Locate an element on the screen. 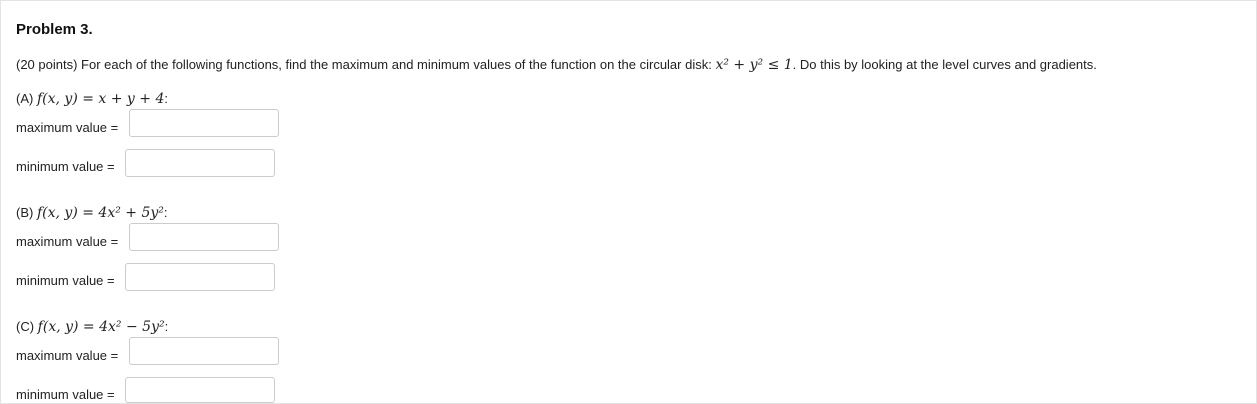 The width and height of the screenshot is (1257, 404). part-a-heading: (A) f(x, y) = x + y + 4: is located at coordinates (92, 99).